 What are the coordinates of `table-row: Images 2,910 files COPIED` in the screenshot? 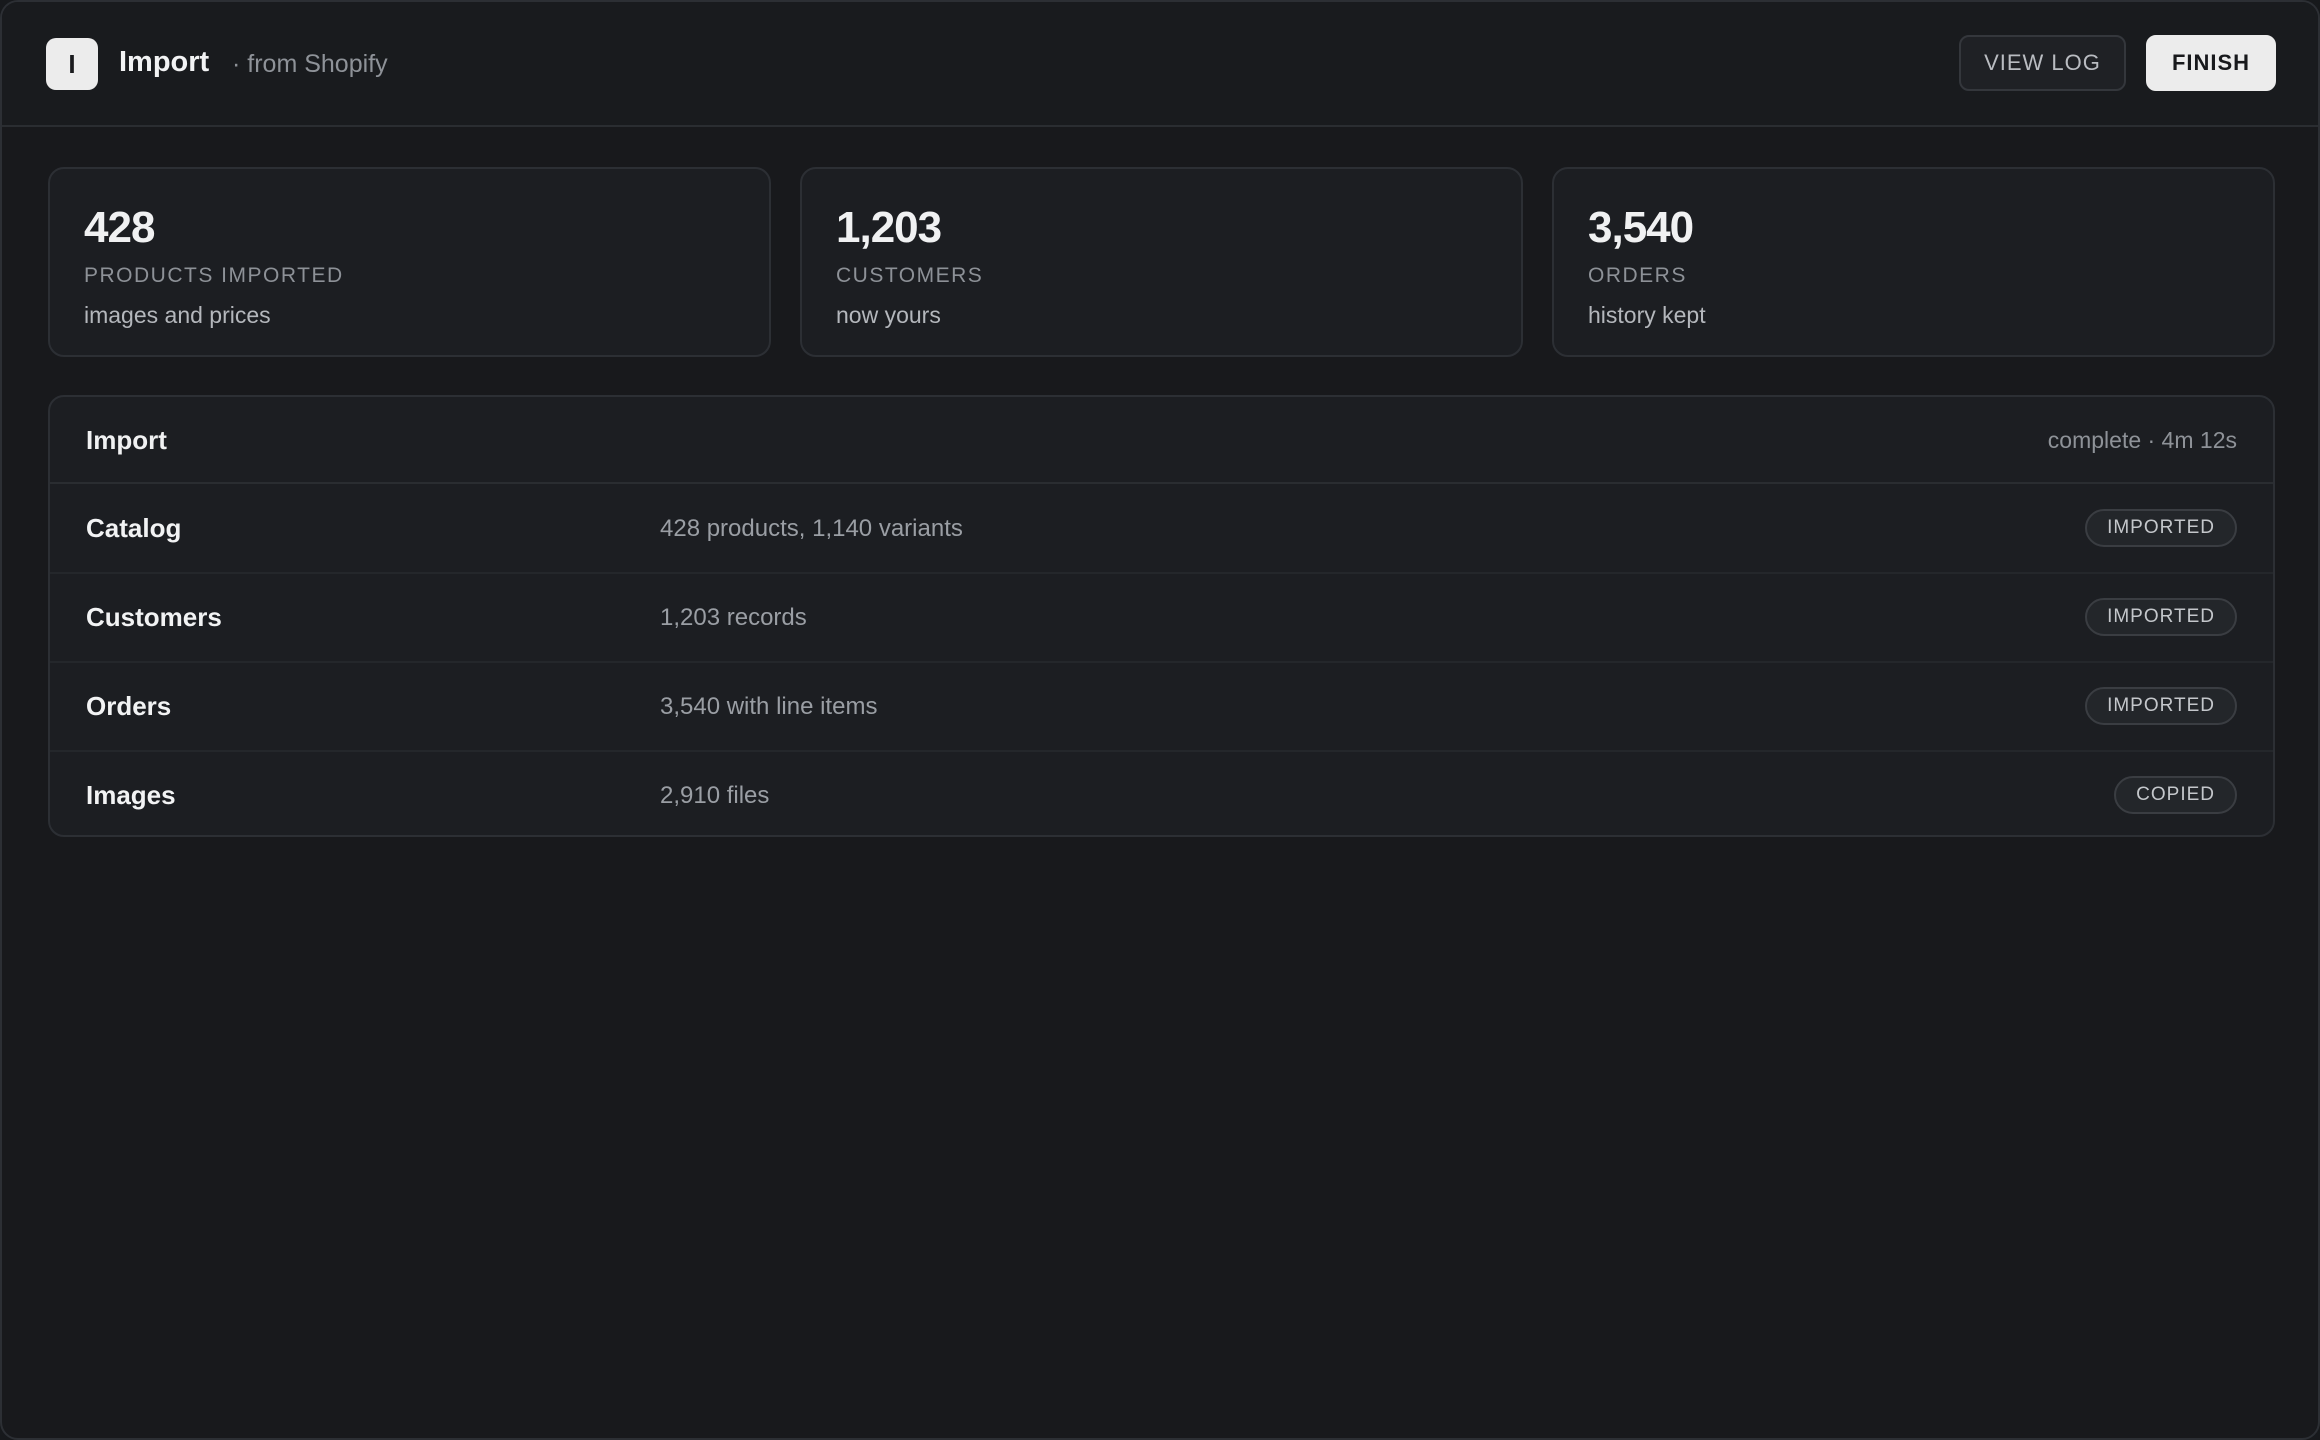 It's located at (1161, 793).